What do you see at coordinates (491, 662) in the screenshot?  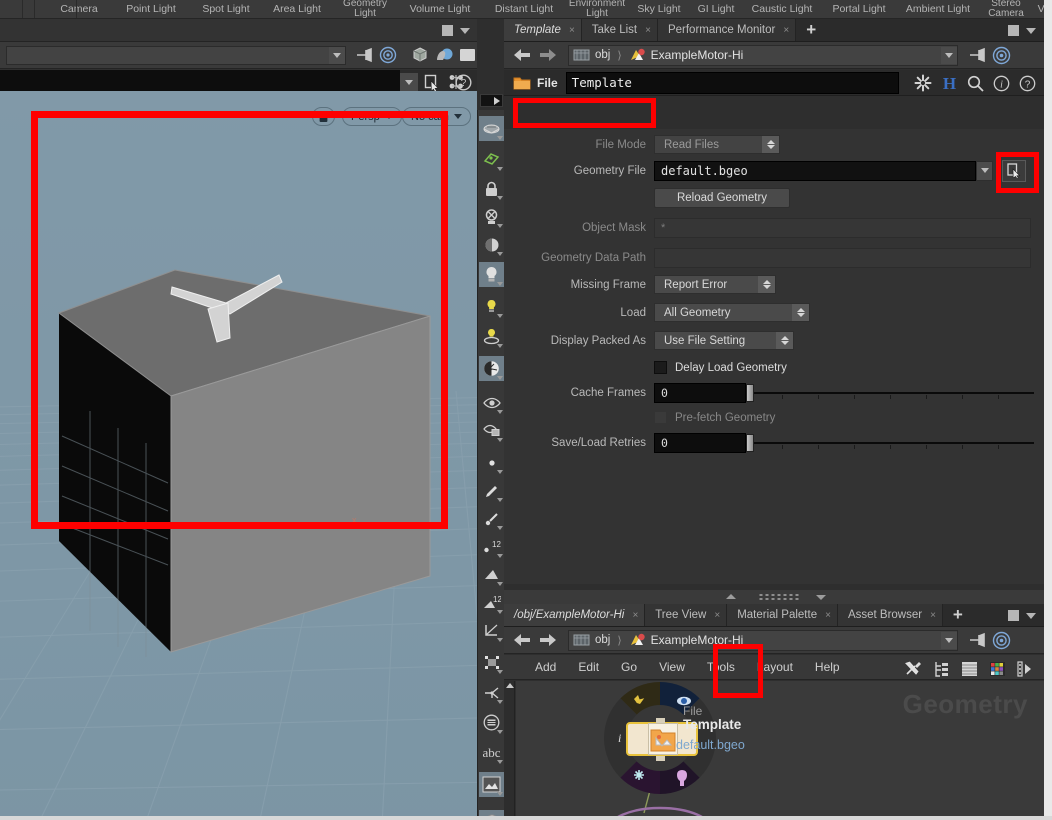 I see `bounding-box-tool` at bounding box center [491, 662].